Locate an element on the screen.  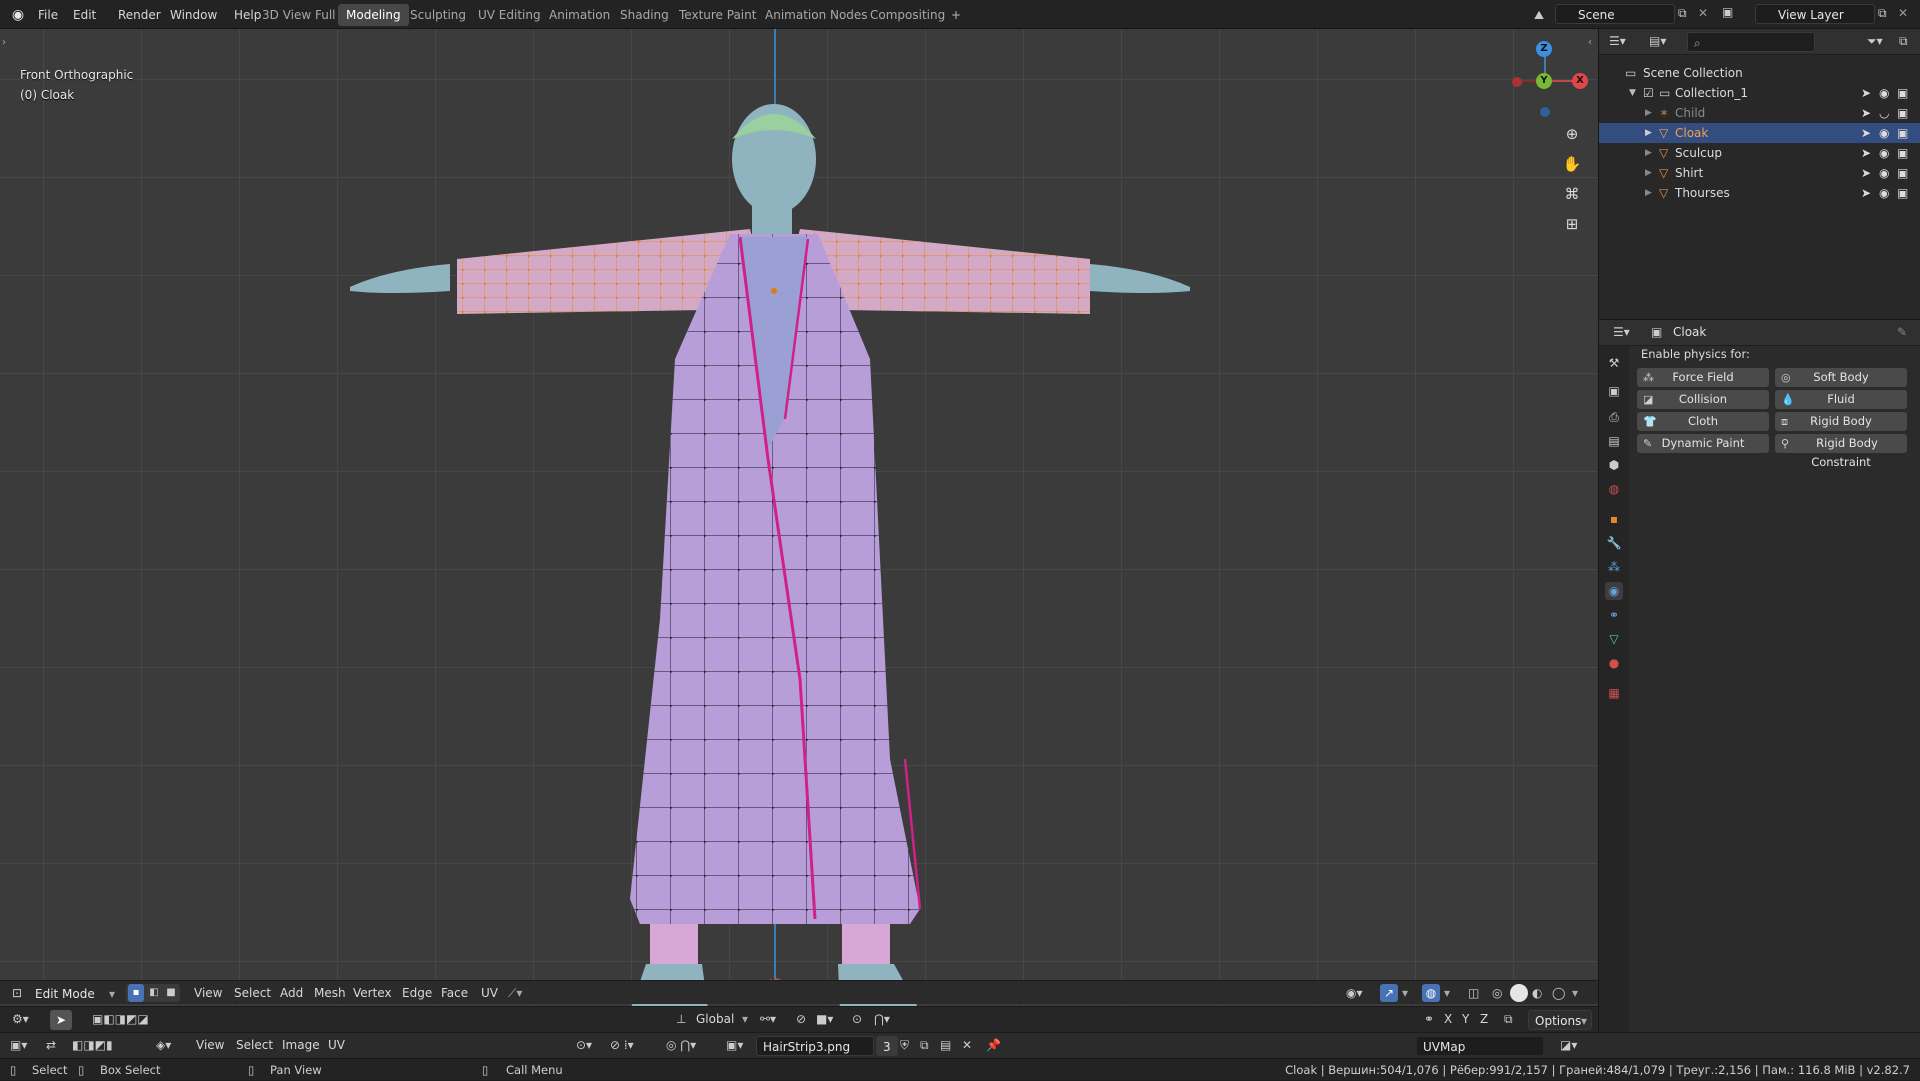
menu-face: Face is located at coordinates (454, 993).